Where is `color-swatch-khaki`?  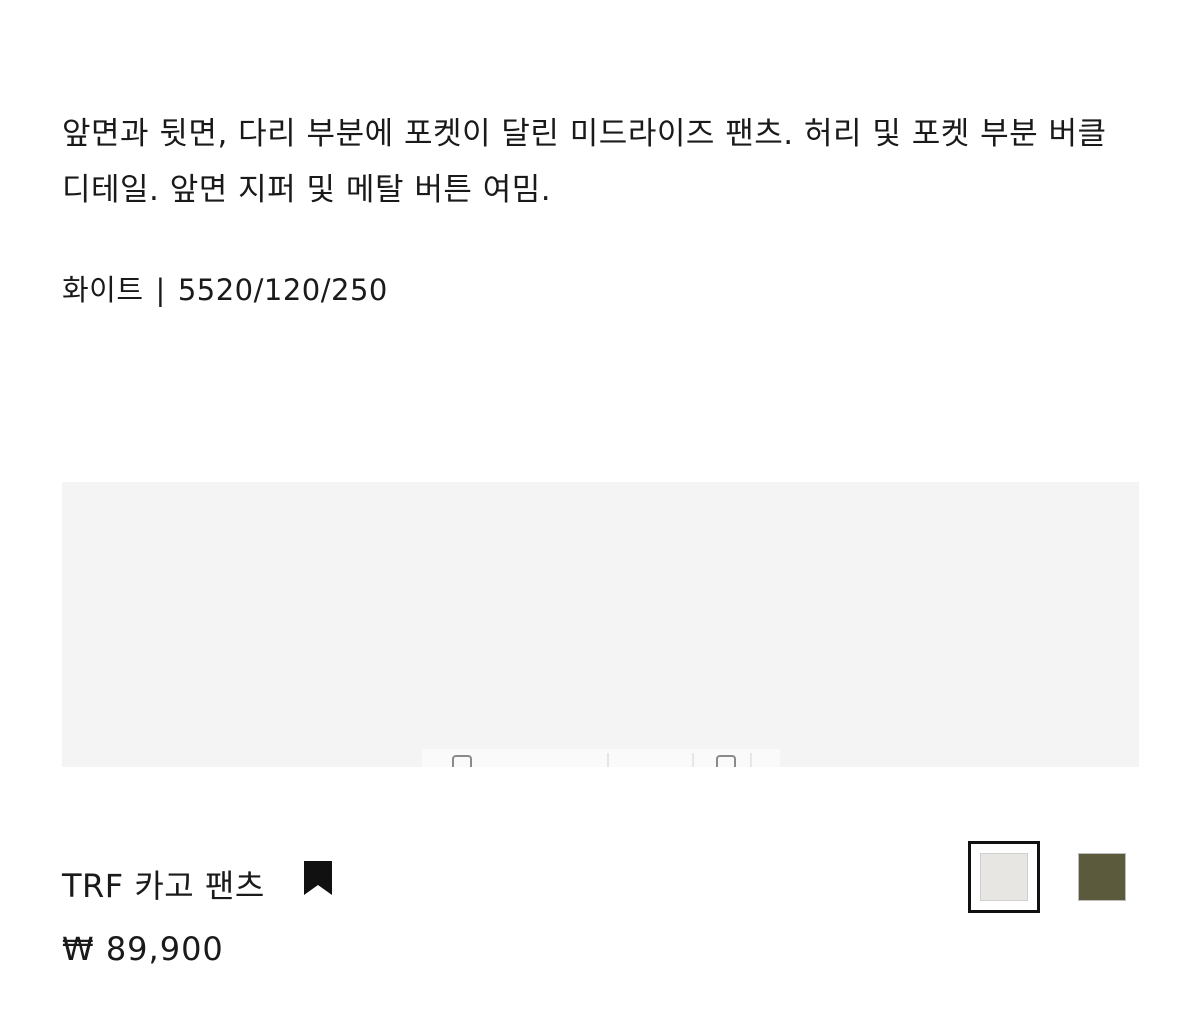 color-swatch-khaki is located at coordinates (1102, 877).